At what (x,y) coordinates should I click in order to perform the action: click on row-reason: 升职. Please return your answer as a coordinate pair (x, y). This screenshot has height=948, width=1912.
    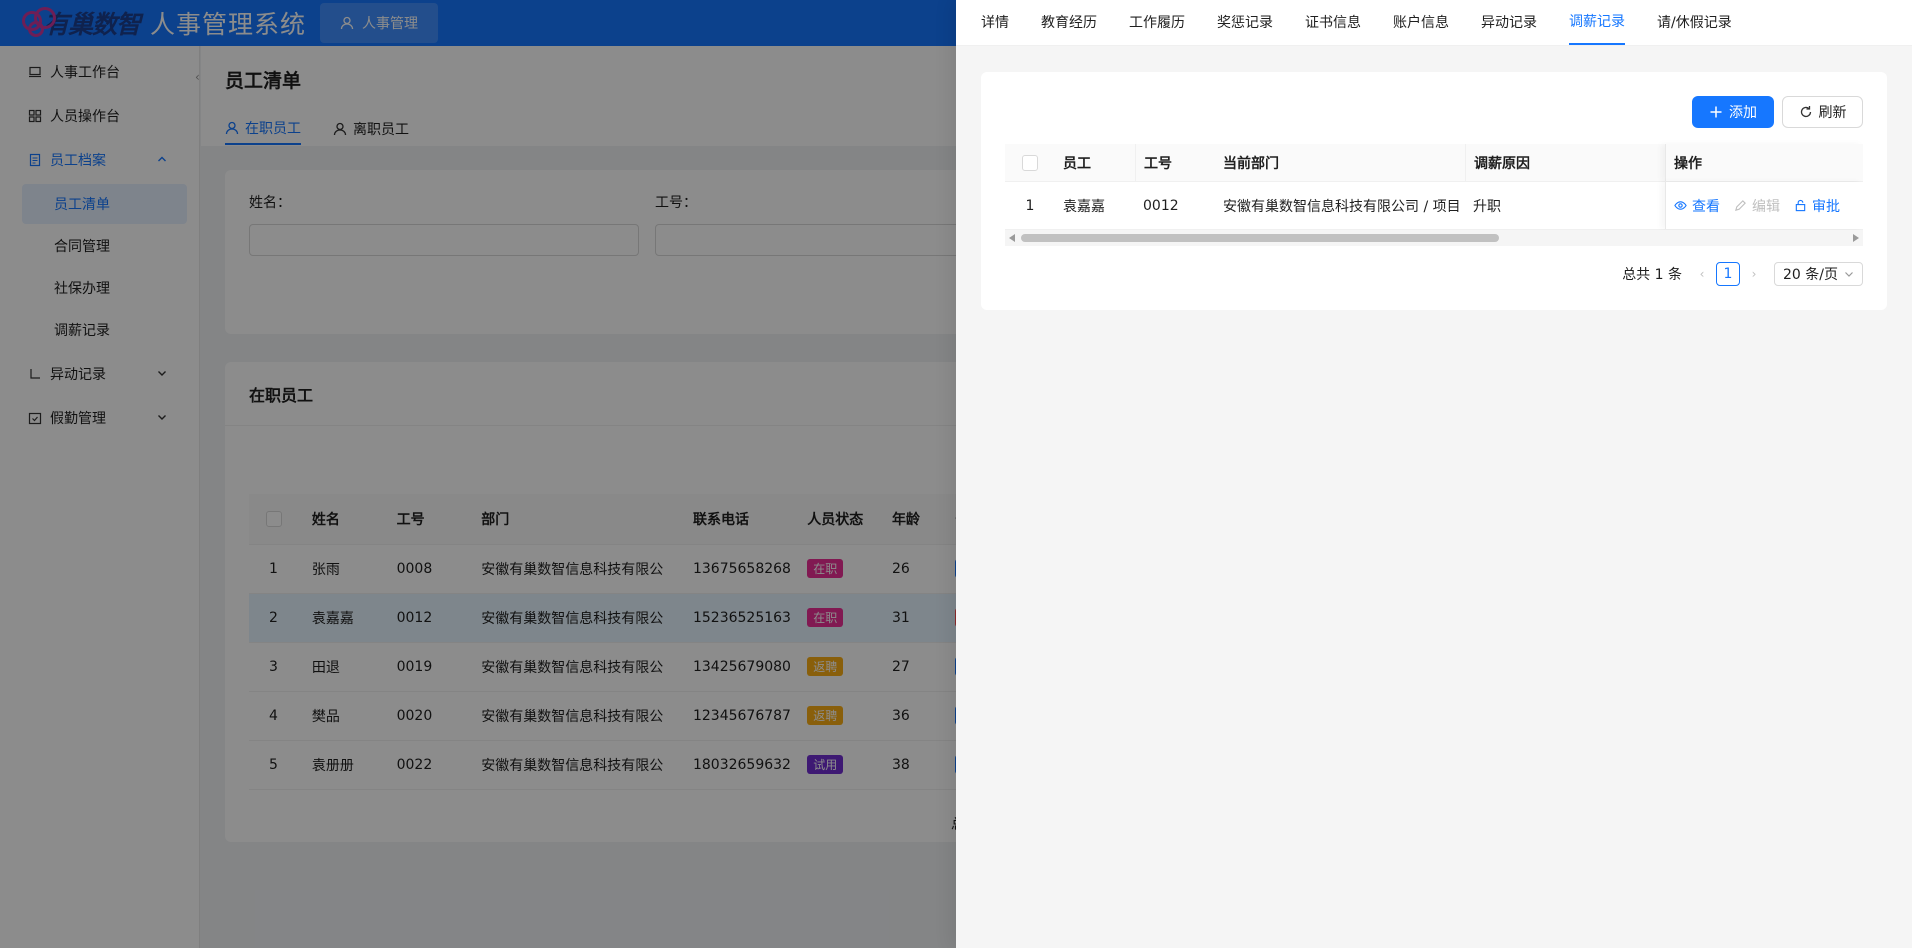
    Looking at the image, I should click on (1487, 206).